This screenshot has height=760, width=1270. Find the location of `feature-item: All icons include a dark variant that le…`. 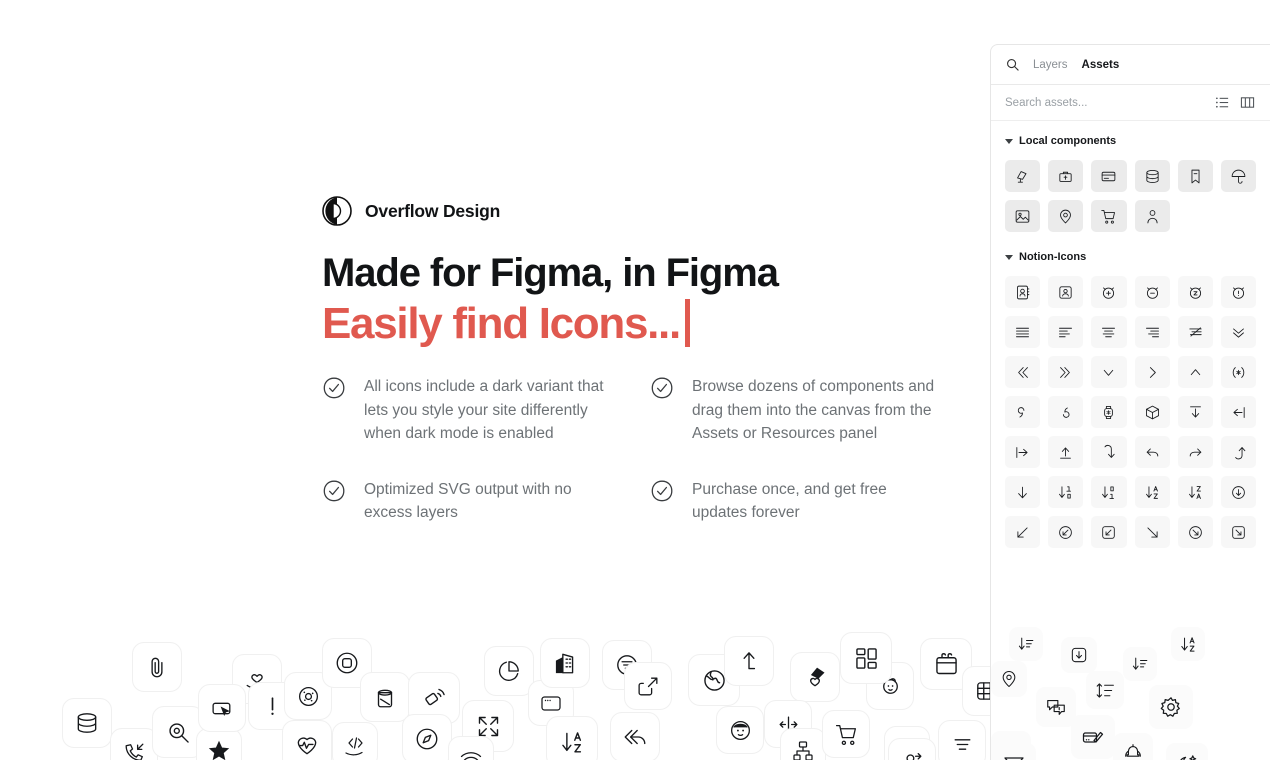

feature-item: All icons include a dark variant that le… is located at coordinates (486, 410).